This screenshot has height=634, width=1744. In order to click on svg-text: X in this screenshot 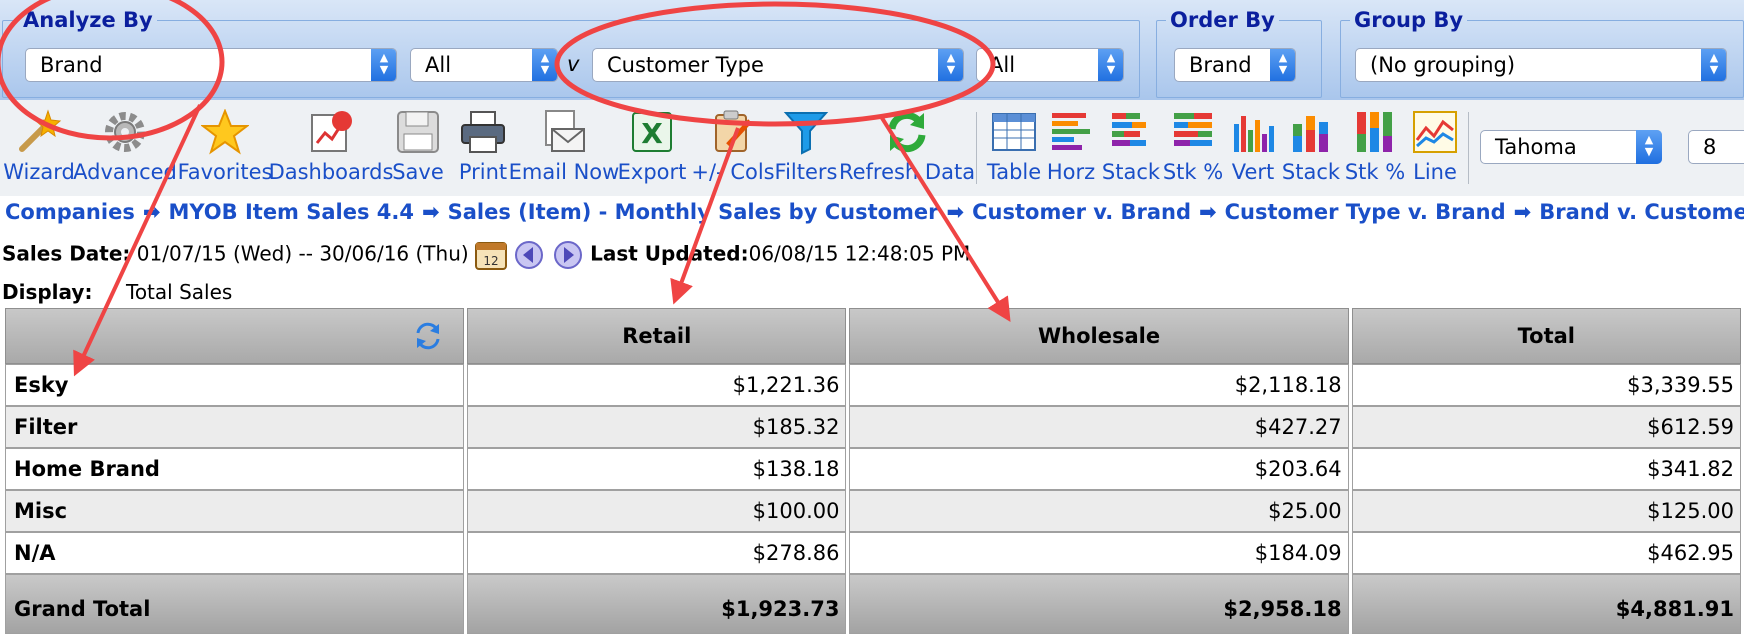, I will do `click(652, 133)`.